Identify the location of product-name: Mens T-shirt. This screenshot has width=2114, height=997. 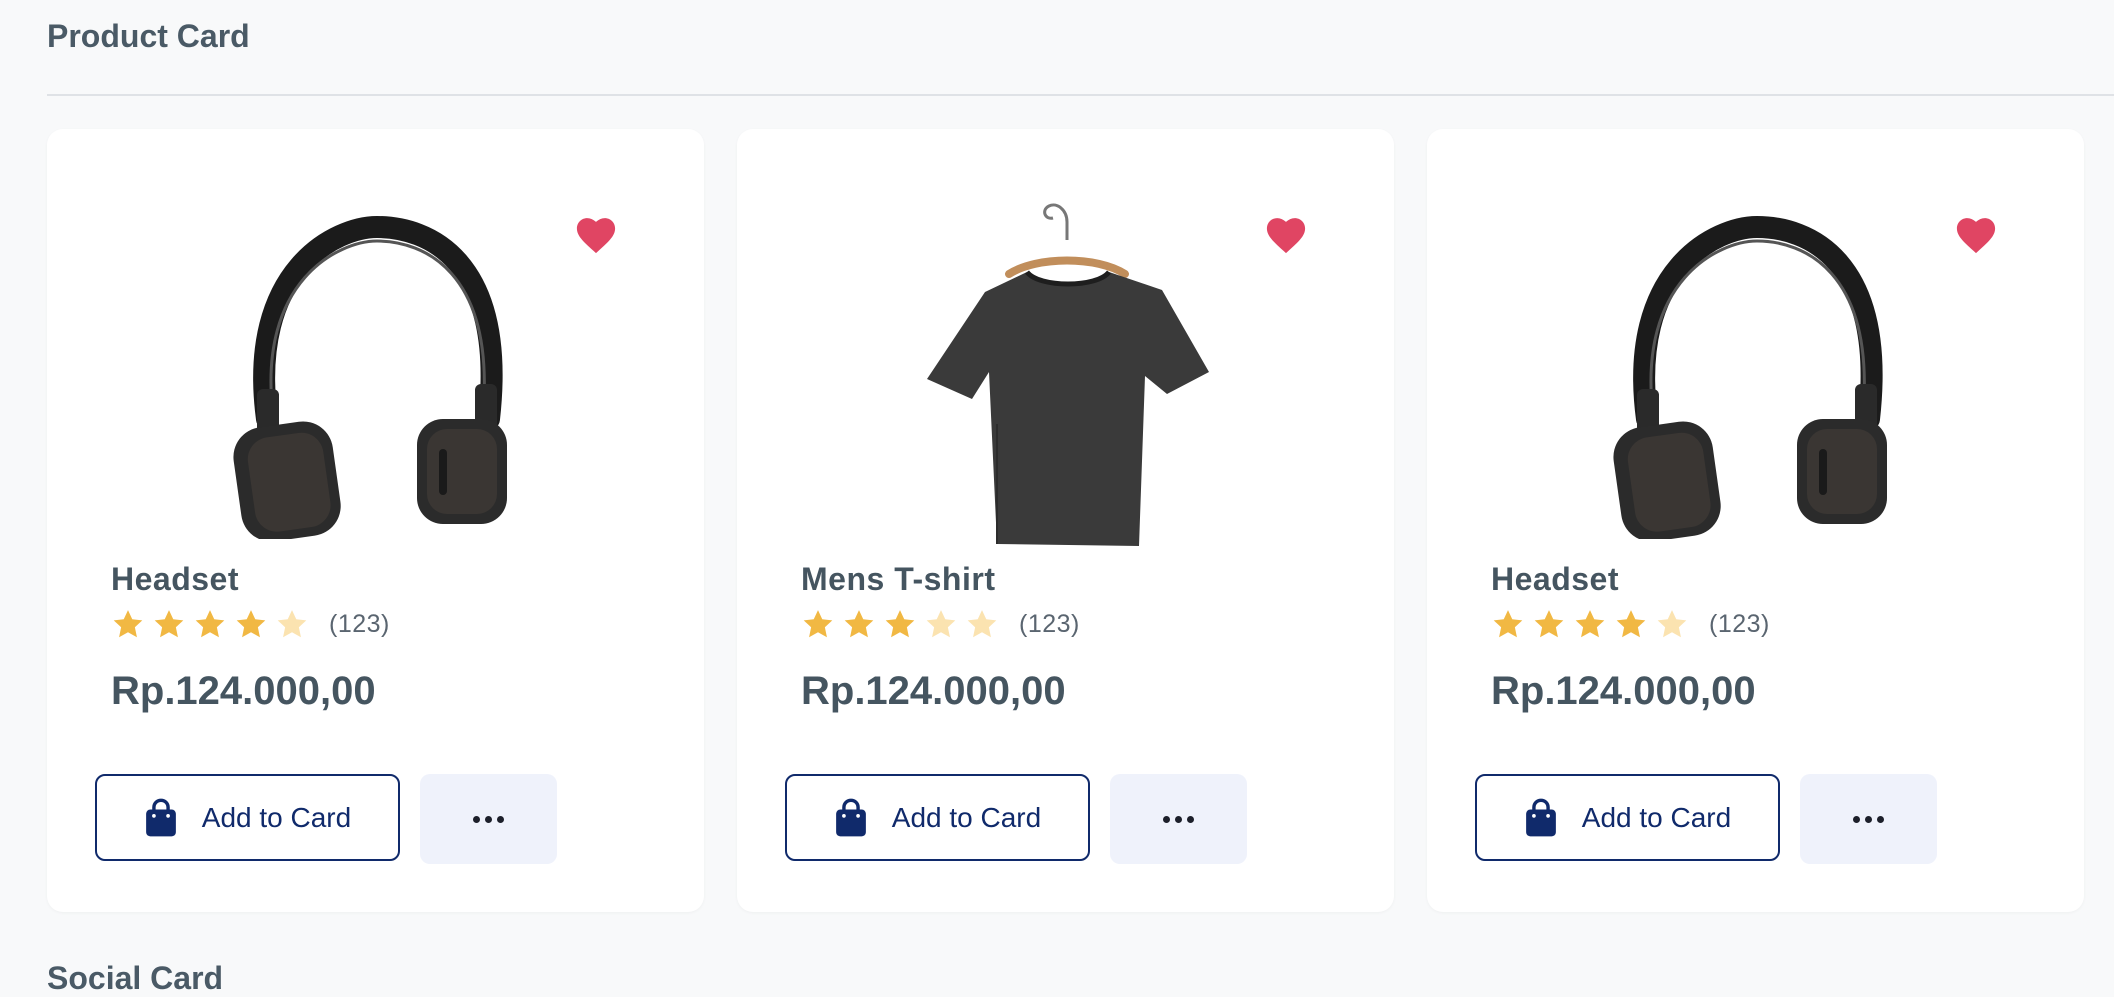
(898, 579).